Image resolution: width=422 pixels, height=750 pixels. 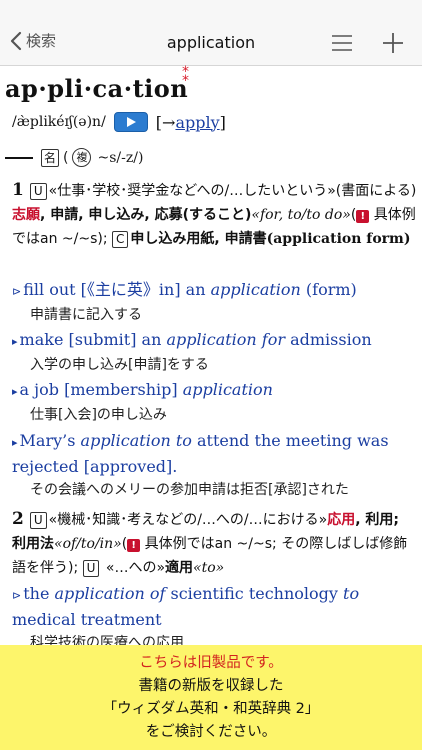 What do you see at coordinates (209, 568) in the screenshot?
I see `sense-pattern-2: «to»` at bounding box center [209, 568].